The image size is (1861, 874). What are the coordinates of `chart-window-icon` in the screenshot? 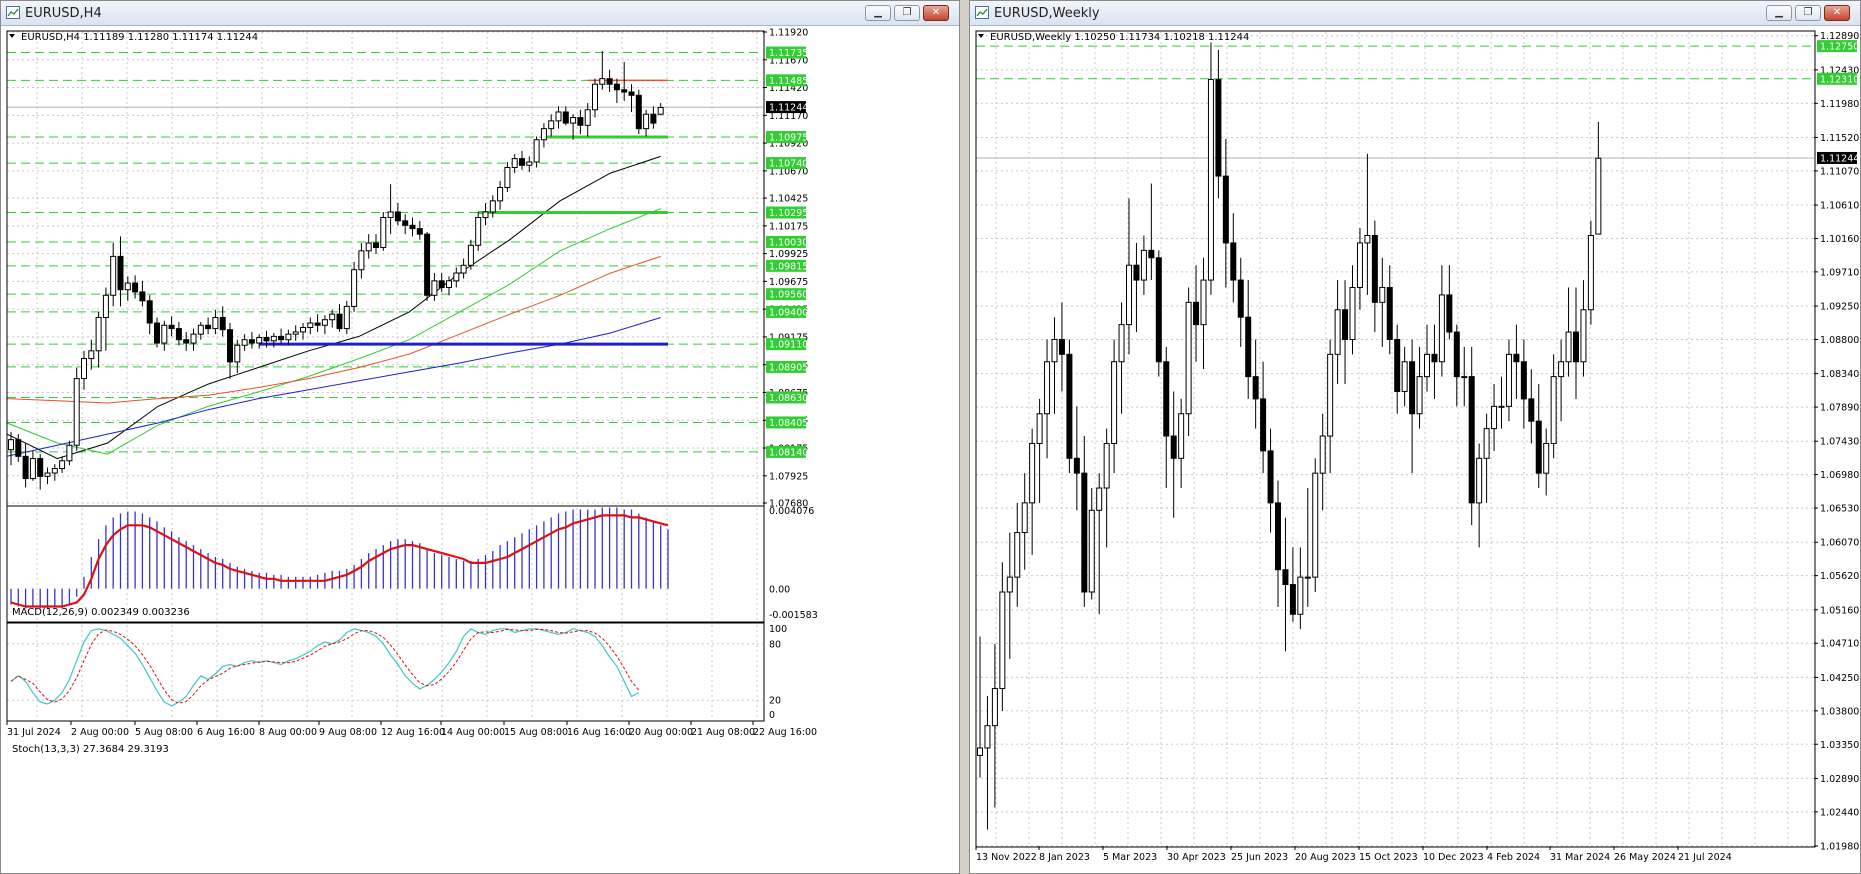 It's located at (982, 12).